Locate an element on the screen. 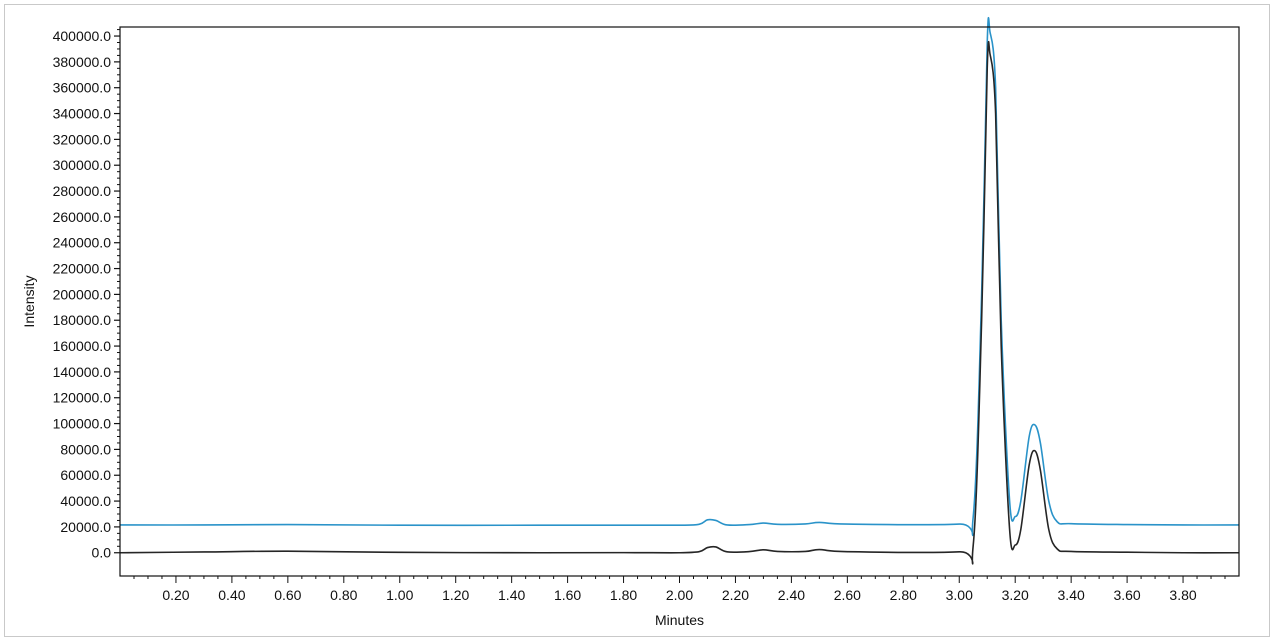 The image size is (1276, 643). y-tick-label: 320000.0 is located at coordinates (82, 139).